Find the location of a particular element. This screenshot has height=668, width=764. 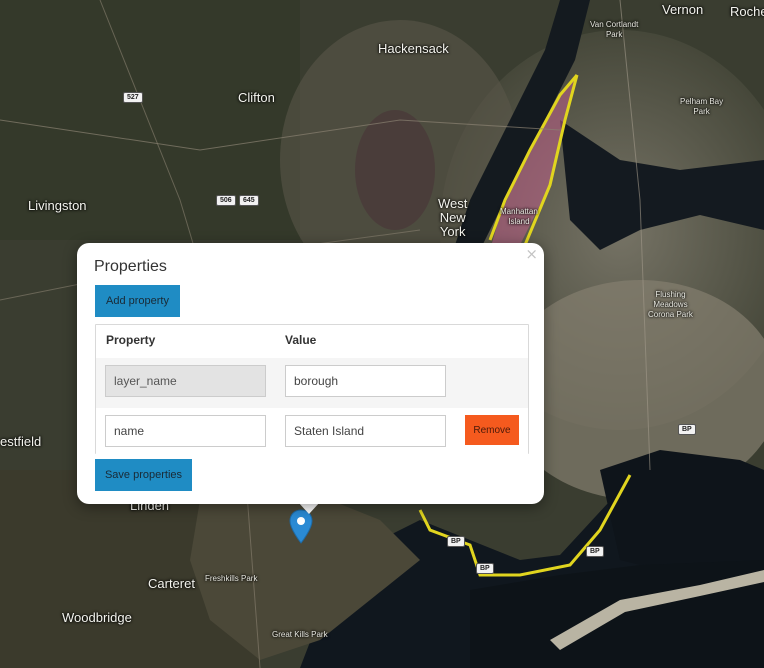

route-shield-527: 527 is located at coordinates (133, 97).